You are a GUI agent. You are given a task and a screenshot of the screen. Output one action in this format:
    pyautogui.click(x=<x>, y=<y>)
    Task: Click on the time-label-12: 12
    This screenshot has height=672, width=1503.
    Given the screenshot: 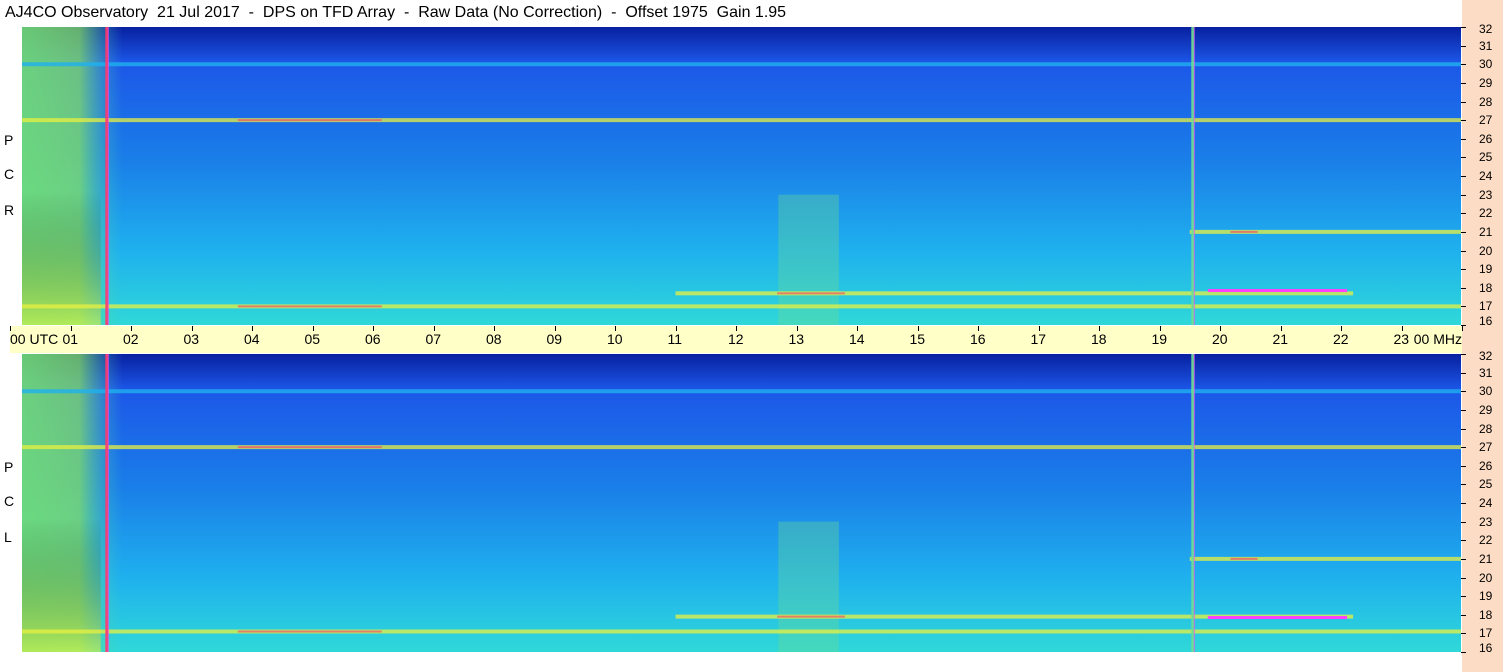 What is the action you would take?
    pyautogui.click(x=736, y=339)
    